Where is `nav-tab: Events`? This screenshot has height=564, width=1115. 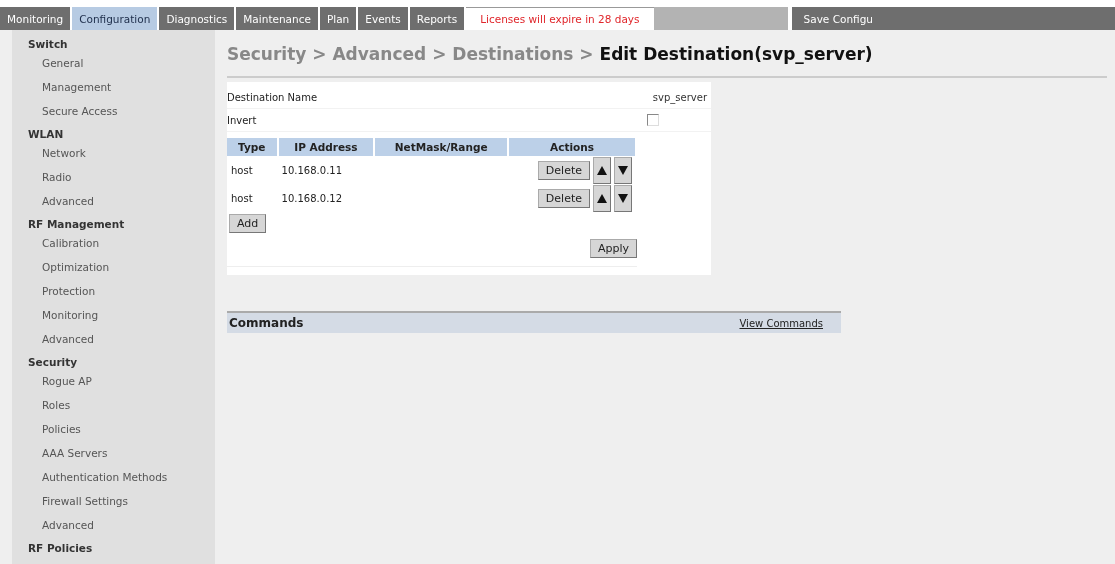 nav-tab: Events is located at coordinates (384, 18).